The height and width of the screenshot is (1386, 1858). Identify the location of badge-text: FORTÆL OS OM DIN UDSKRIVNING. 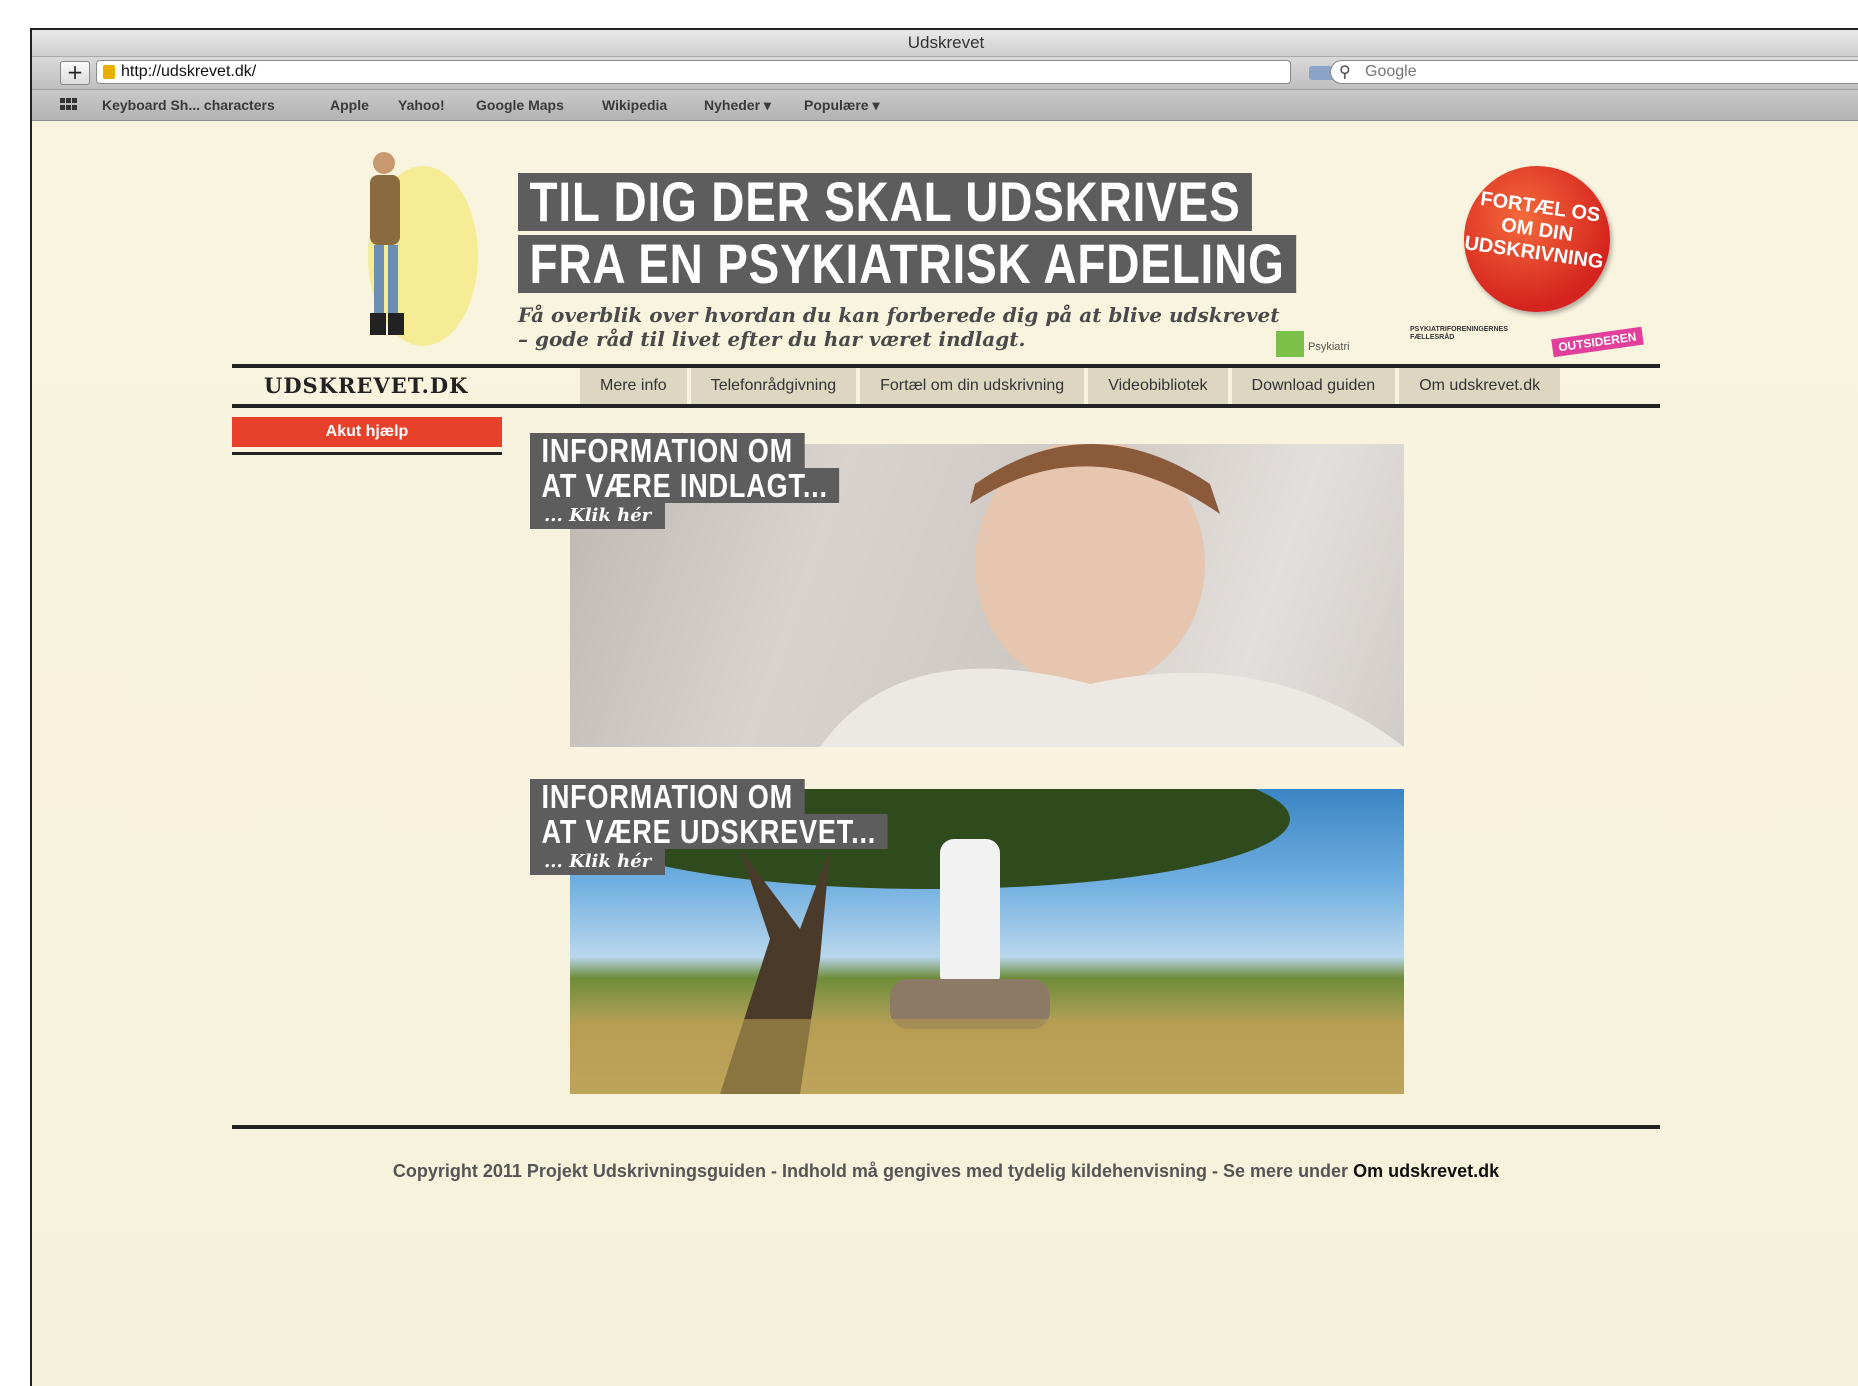
(1537, 230).